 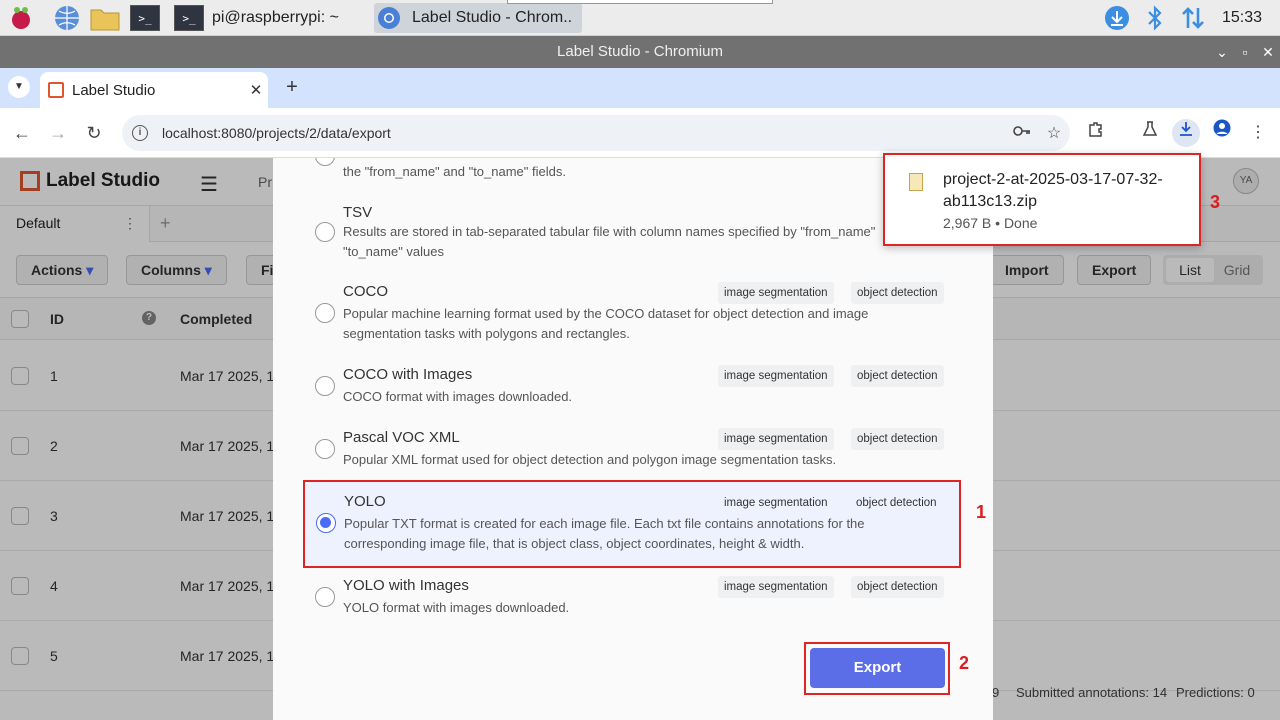 I want to click on labs-flask-icon, so click(x=1150, y=133).